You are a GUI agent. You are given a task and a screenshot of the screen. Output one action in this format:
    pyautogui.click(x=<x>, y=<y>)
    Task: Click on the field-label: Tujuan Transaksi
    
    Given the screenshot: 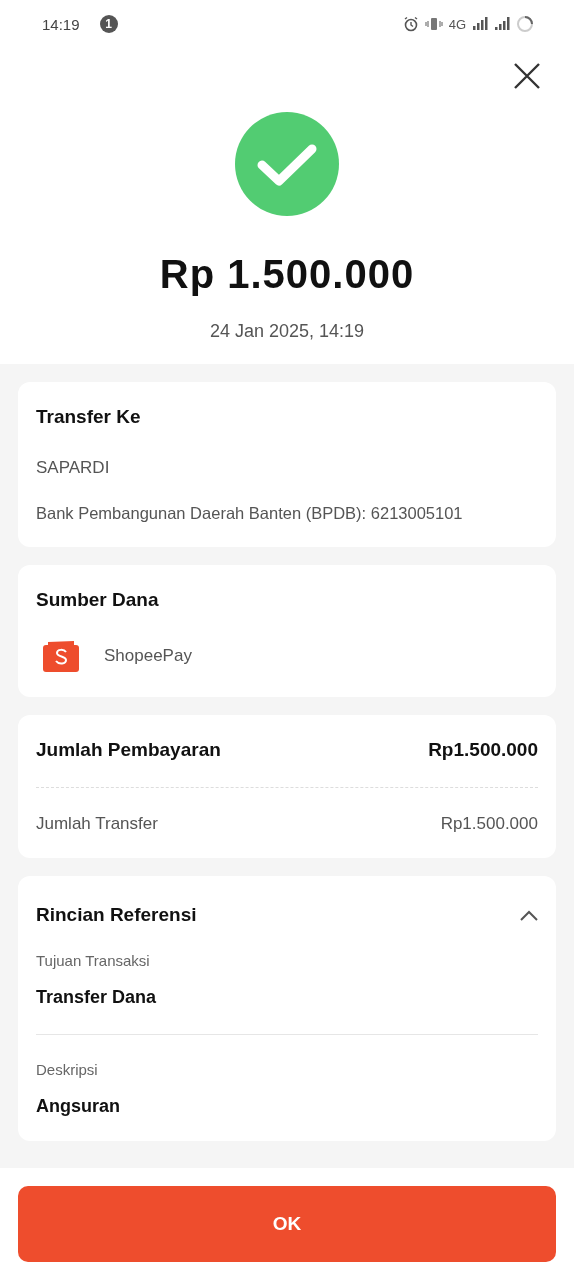 What is the action you would take?
    pyautogui.click(x=93, y=960)
    